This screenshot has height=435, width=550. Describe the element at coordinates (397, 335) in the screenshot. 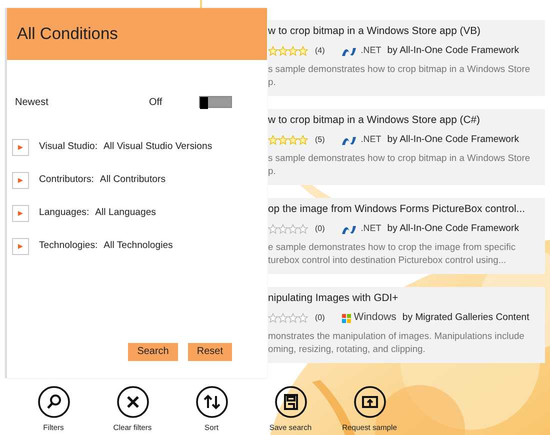

I see `description-line: monstrates the manipulation of images. Manipulations include` at that location.